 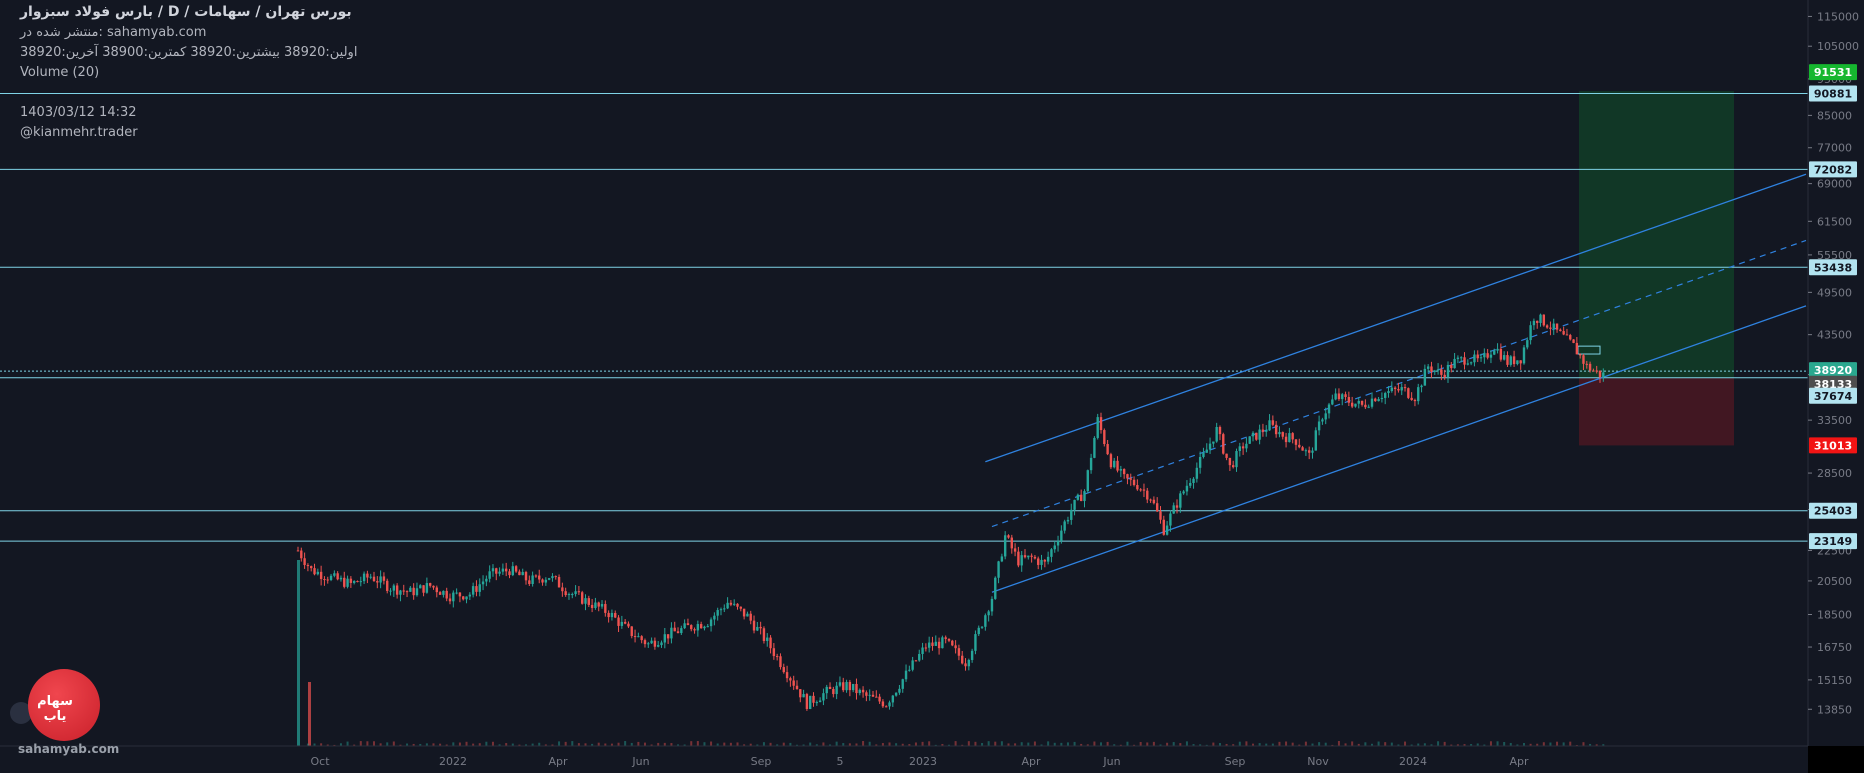 What do you see at coordinates (1833, 93) in the screenshot?
I see `price-badge-label: 90881` at bounding box center [1833, 93].